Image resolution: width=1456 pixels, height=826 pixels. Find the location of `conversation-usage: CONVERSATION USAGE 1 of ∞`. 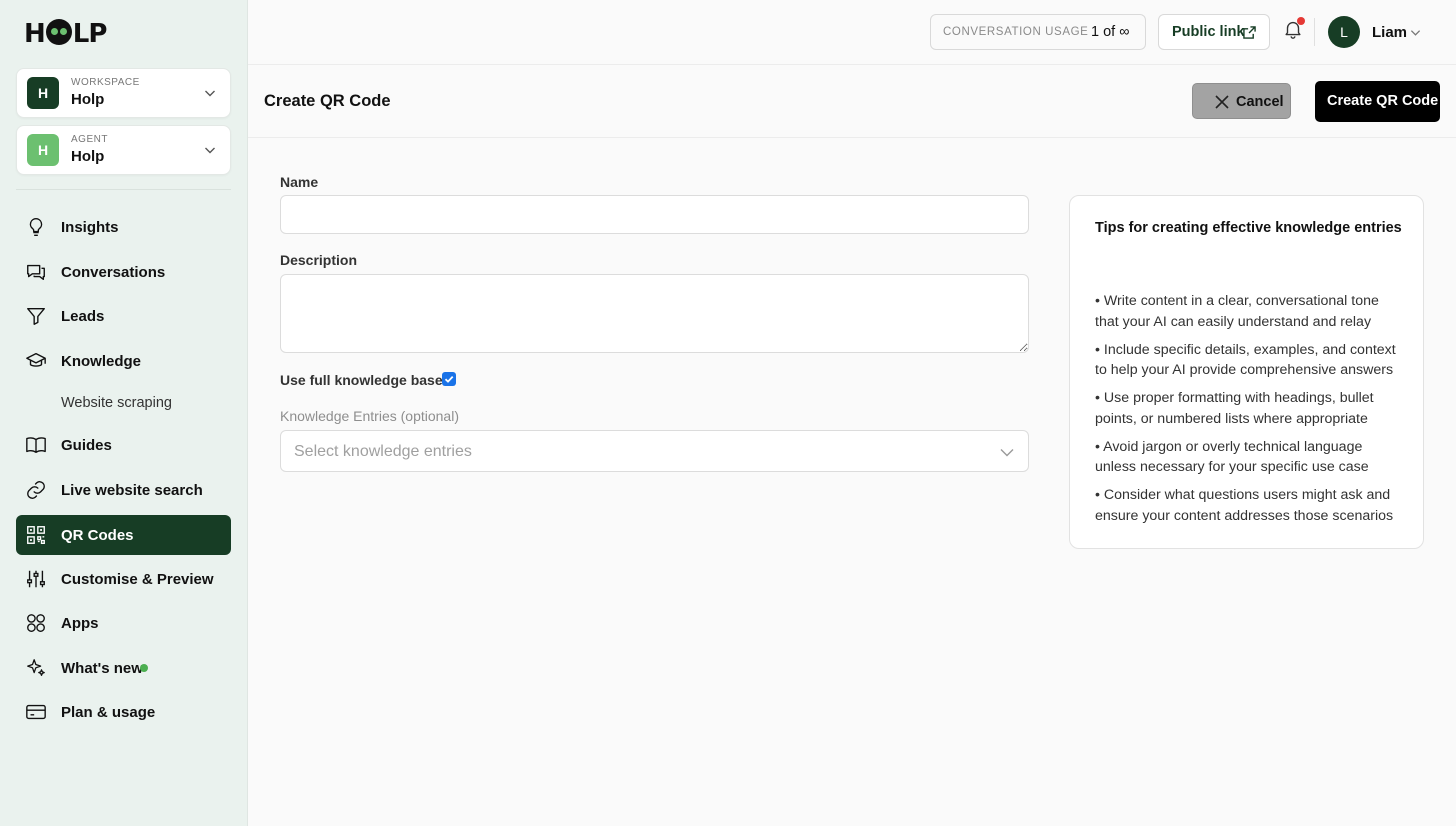

conversation-usage: CONVERSATION USAGE 1 of ∞ is located at coordinates (1038, 32).